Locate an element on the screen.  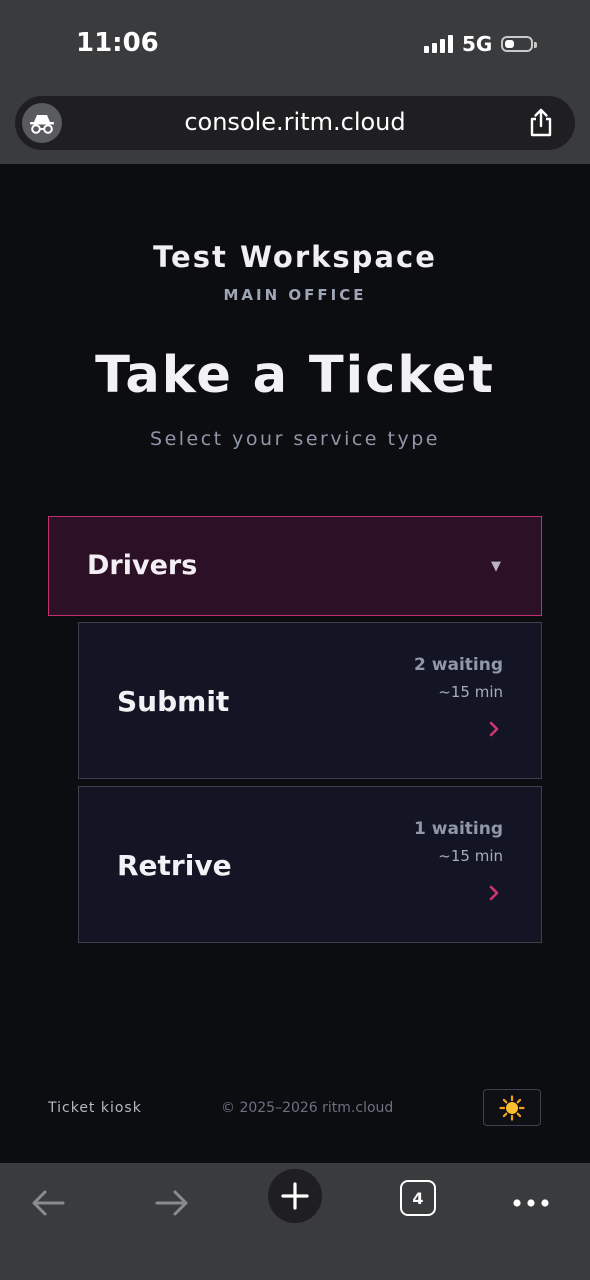
service-name: Retrive is located at coordinates (174, 865).